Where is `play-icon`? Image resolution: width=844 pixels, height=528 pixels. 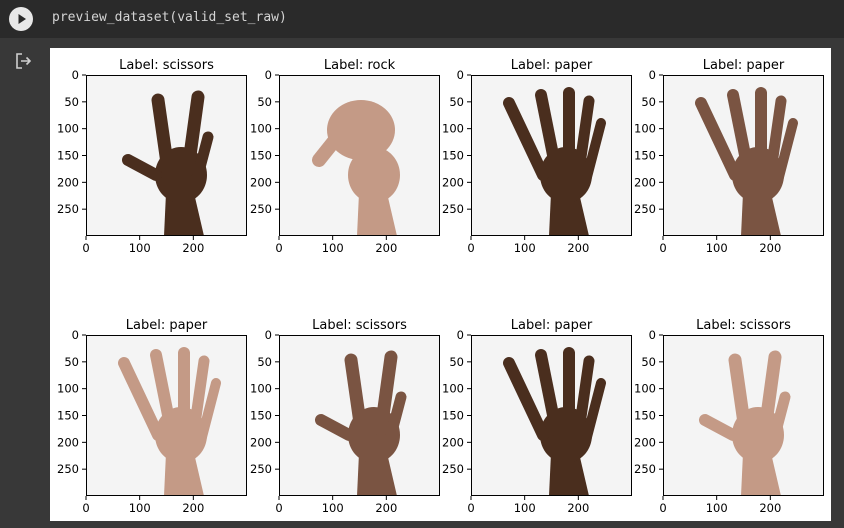
play-icon is located at coordinates (22, 19).